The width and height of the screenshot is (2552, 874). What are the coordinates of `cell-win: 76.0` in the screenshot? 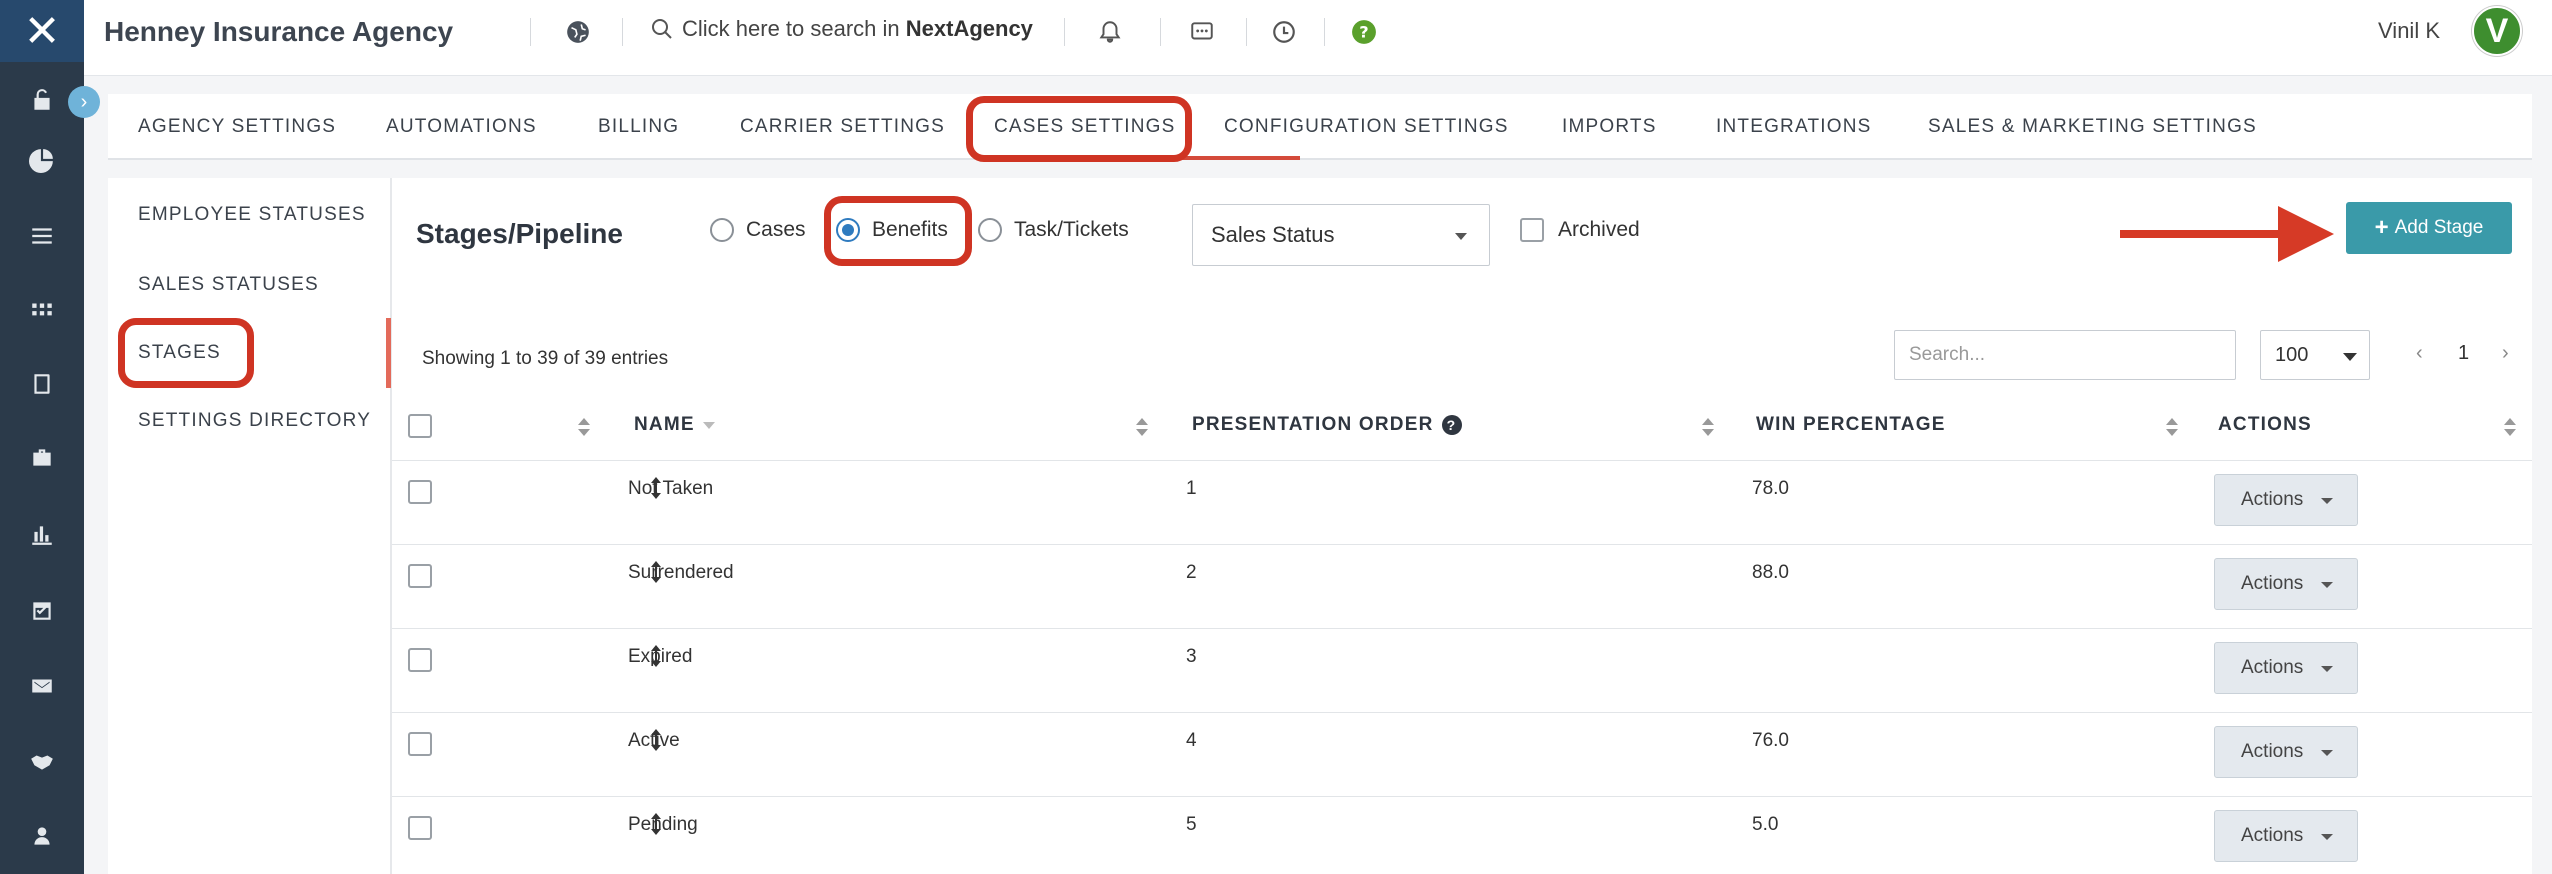 It's located at (1770, 740).